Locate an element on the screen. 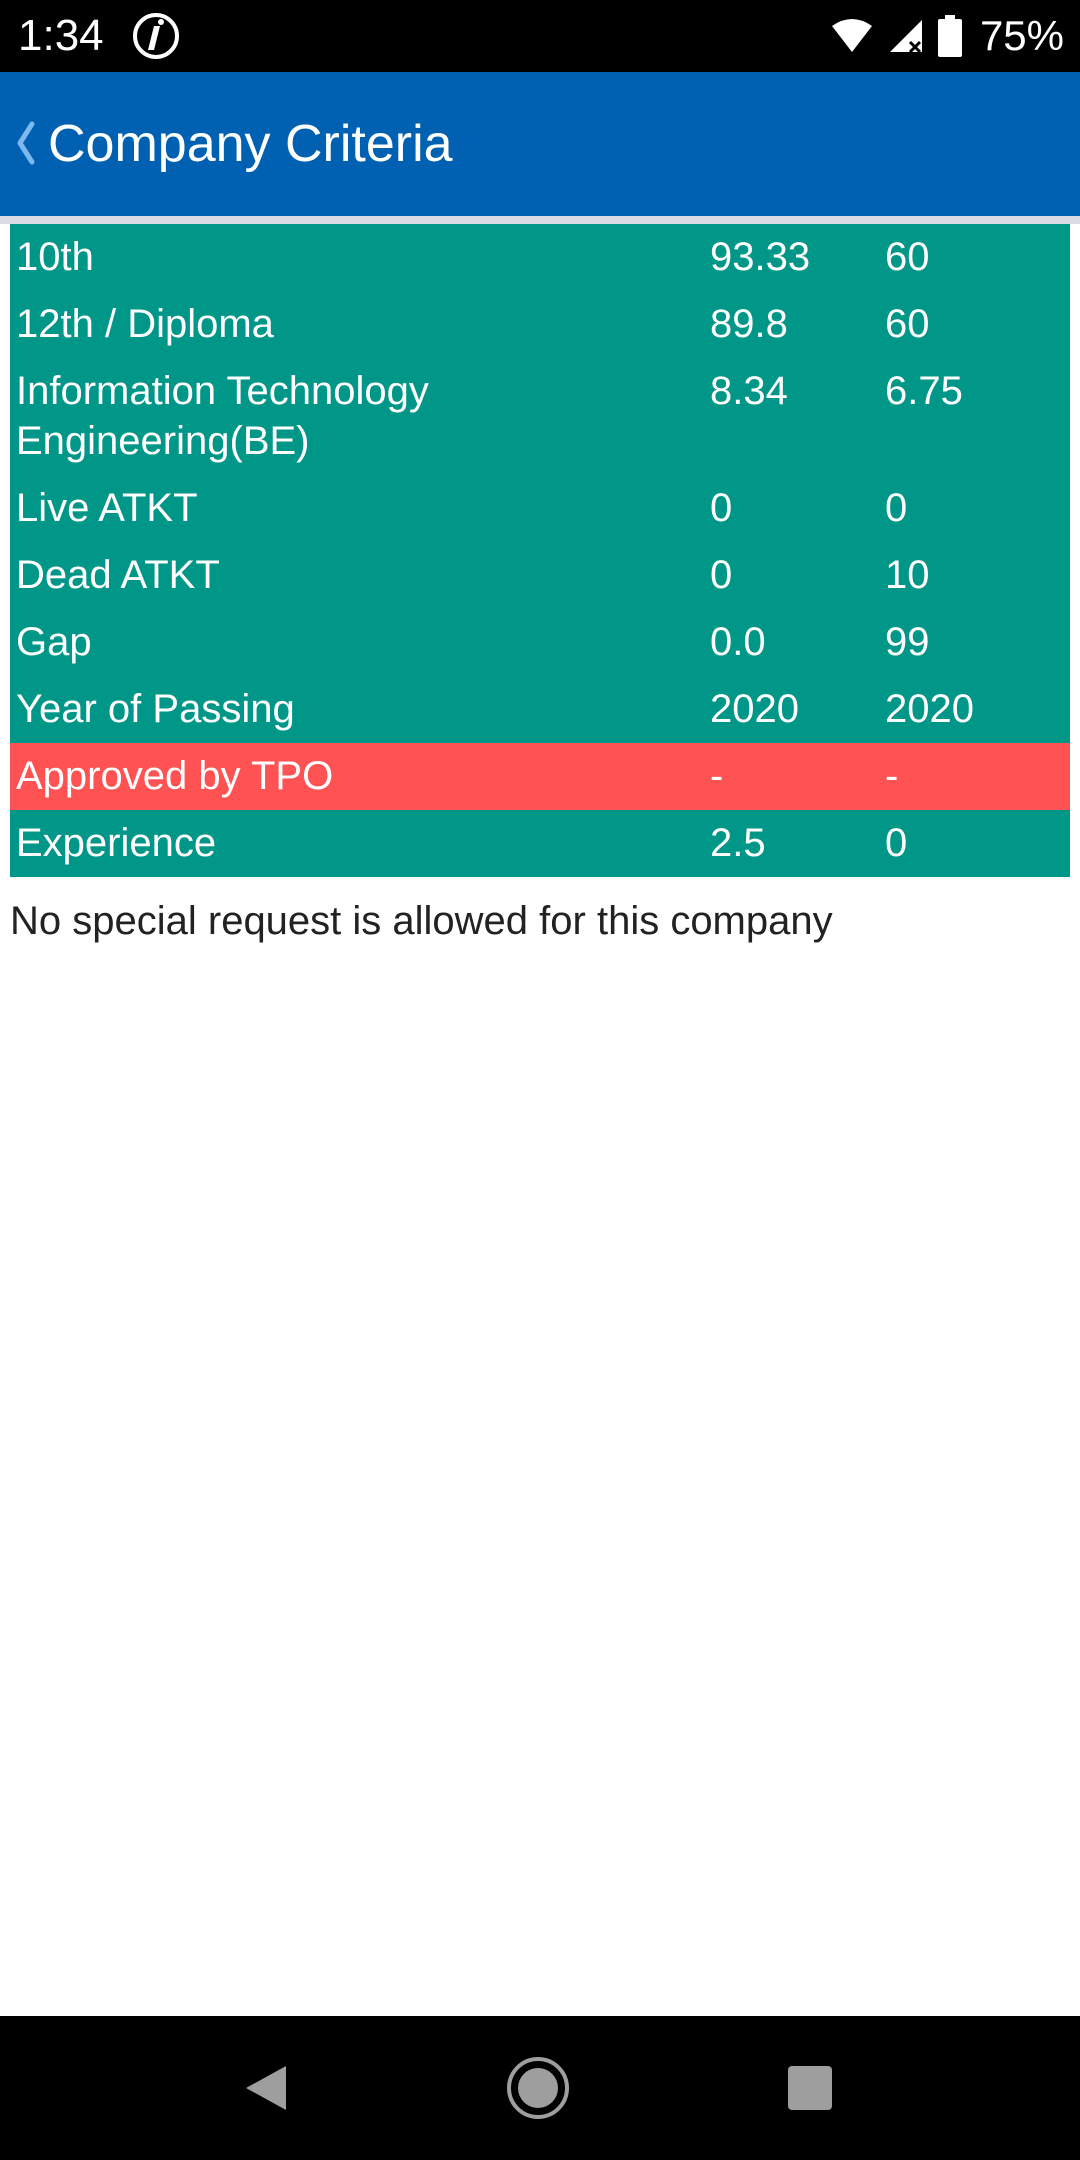 Image resolution: width=1080 pixels, height=2160 pixels. criteria-row: Live ATKT 0 0 is located at coordinates (540, 508).